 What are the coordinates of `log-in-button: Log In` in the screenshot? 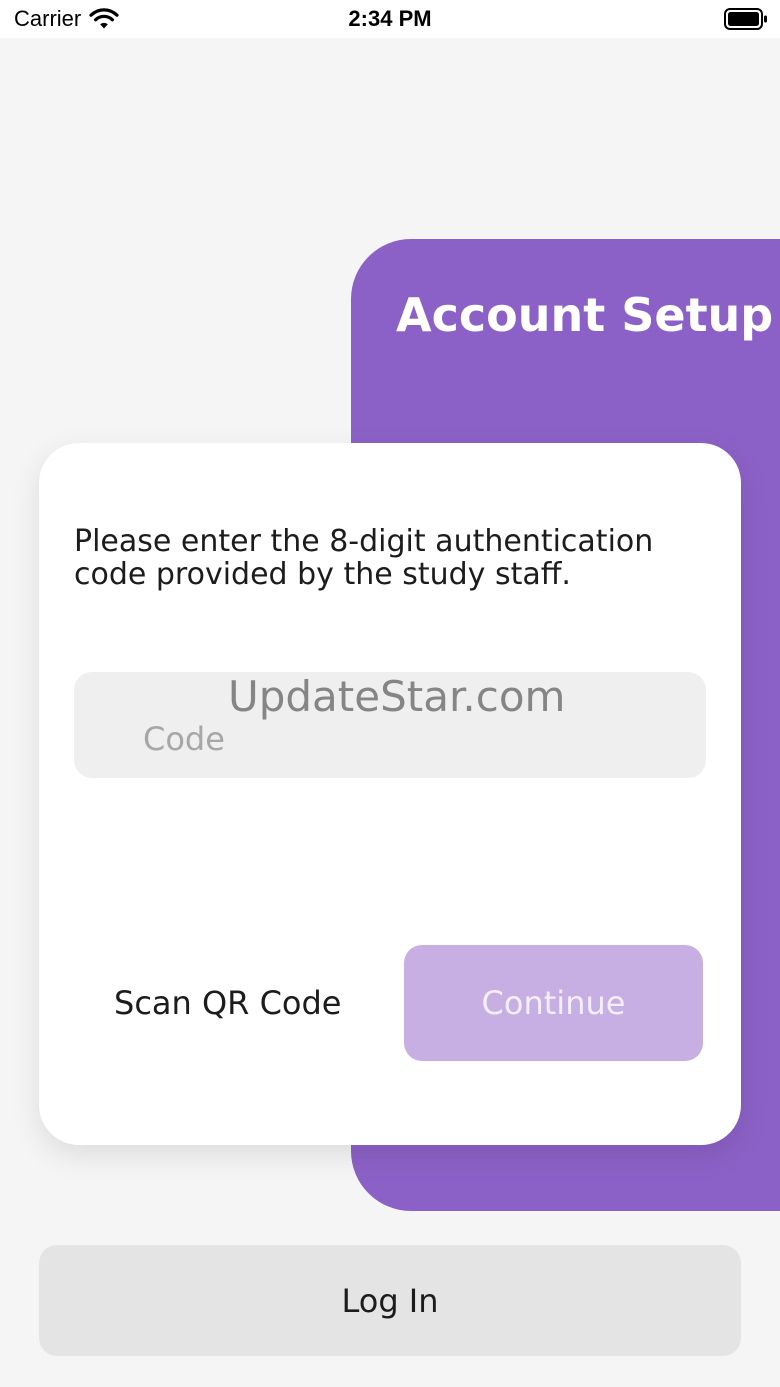 It's located at (390, 1300).